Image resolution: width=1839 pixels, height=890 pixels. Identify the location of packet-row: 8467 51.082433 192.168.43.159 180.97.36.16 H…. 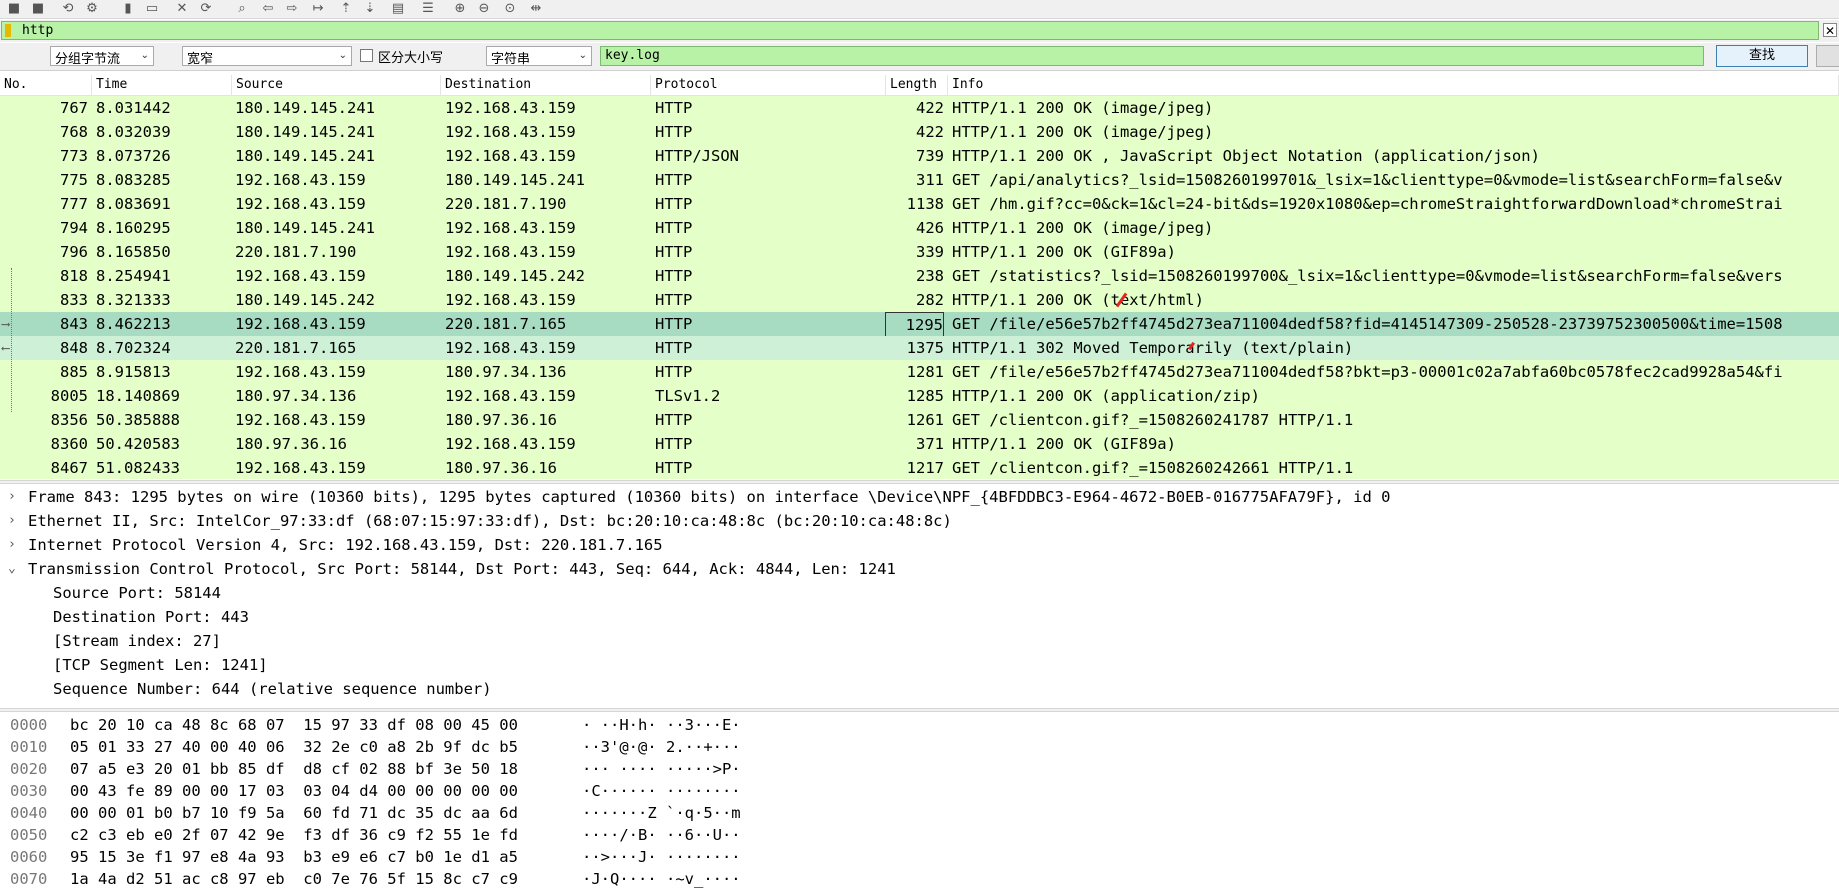
(919, 467).